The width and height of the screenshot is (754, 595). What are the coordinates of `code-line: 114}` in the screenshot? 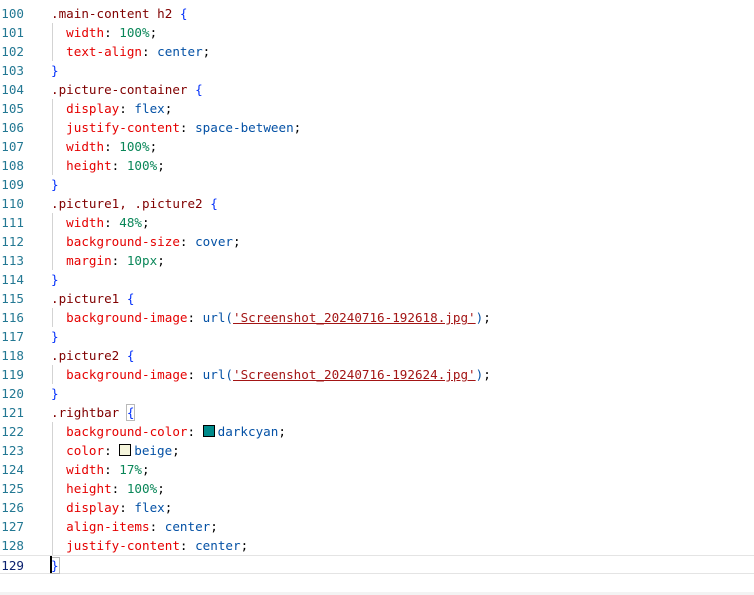 It's located at (377, 279).